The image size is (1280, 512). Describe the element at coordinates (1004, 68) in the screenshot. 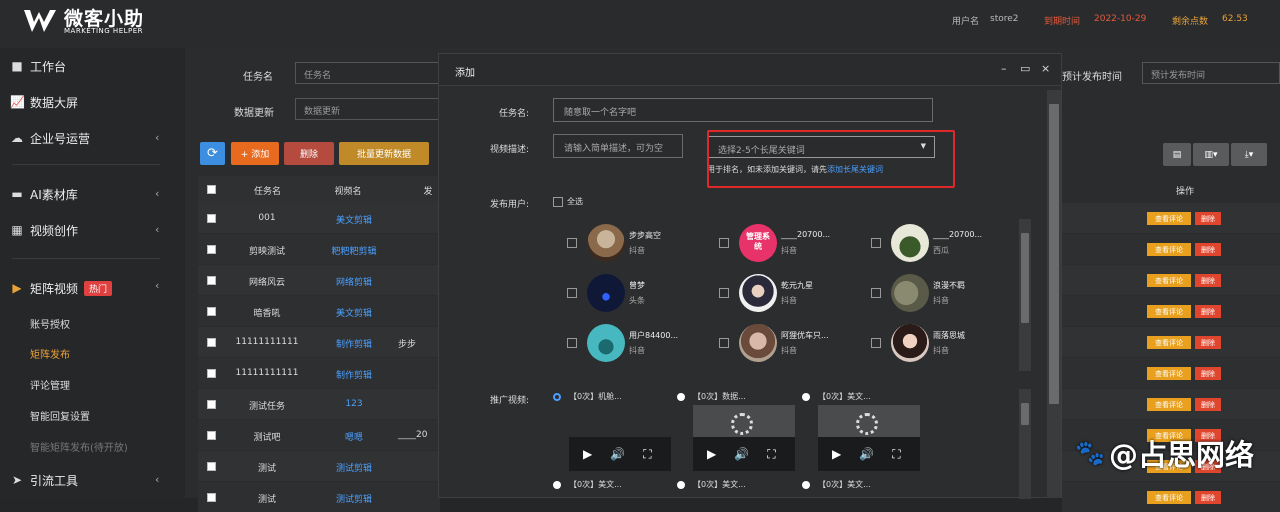

I see `minimize-icon: –` at that location.